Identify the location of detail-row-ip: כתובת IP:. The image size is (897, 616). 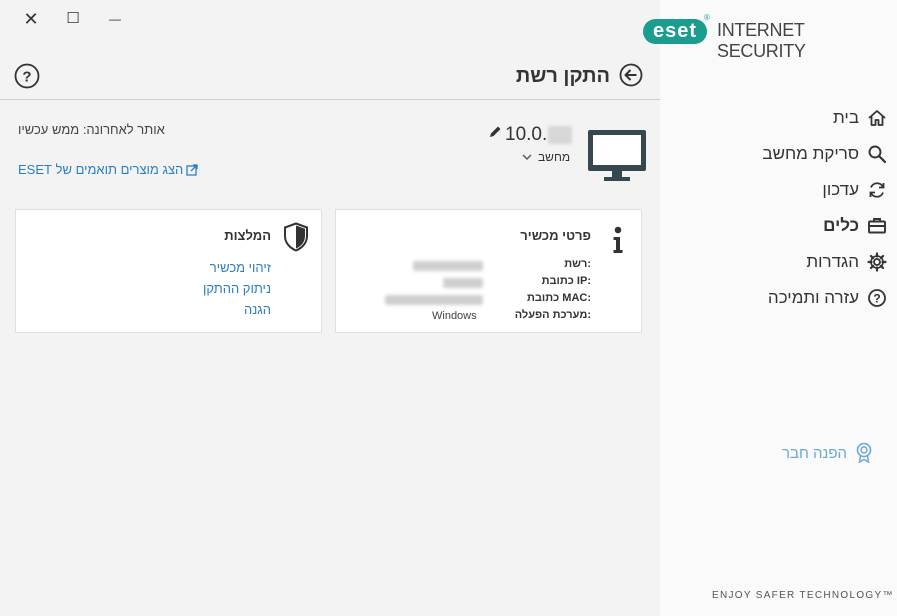
(491, 283).